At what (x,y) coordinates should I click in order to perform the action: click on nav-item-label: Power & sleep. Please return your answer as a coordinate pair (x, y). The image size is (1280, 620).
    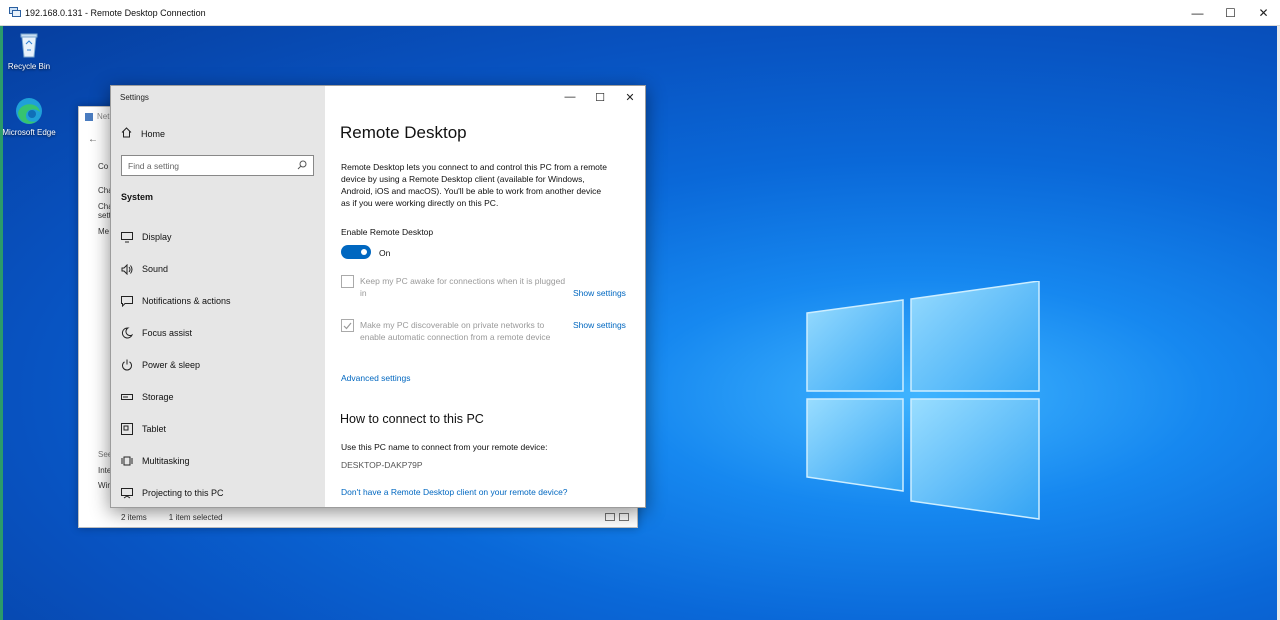
    Looking at the image, I should click on (171, 365).